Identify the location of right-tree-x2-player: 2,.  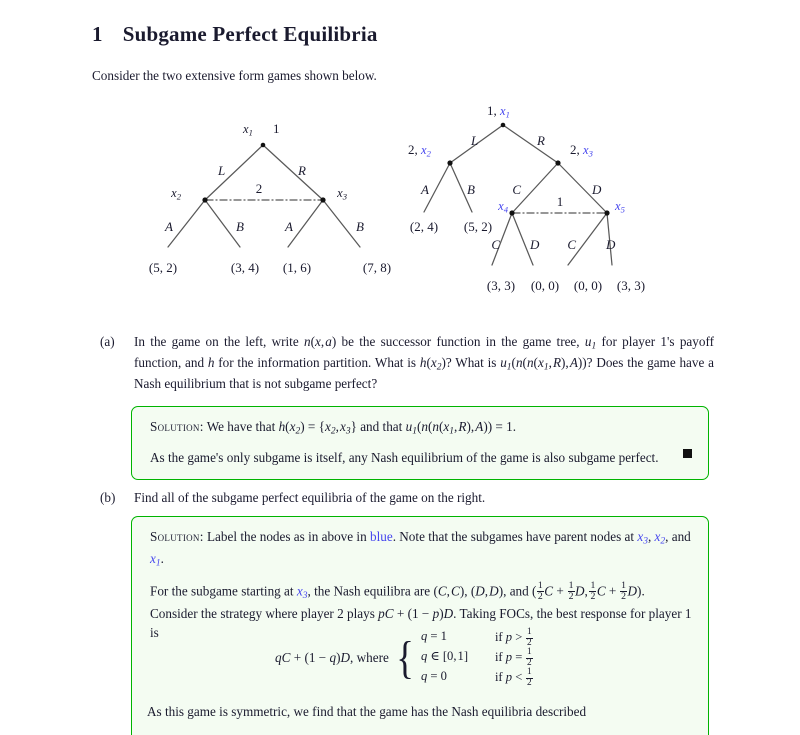
(413, 149).